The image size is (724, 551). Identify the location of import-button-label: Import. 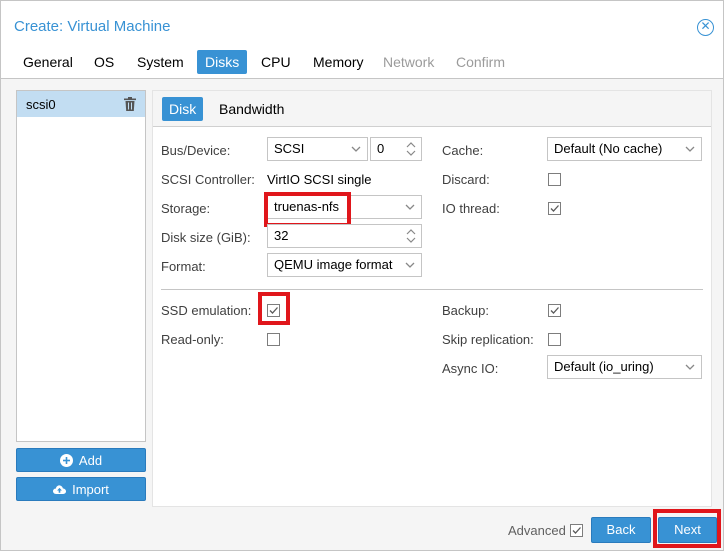
(90, 489).